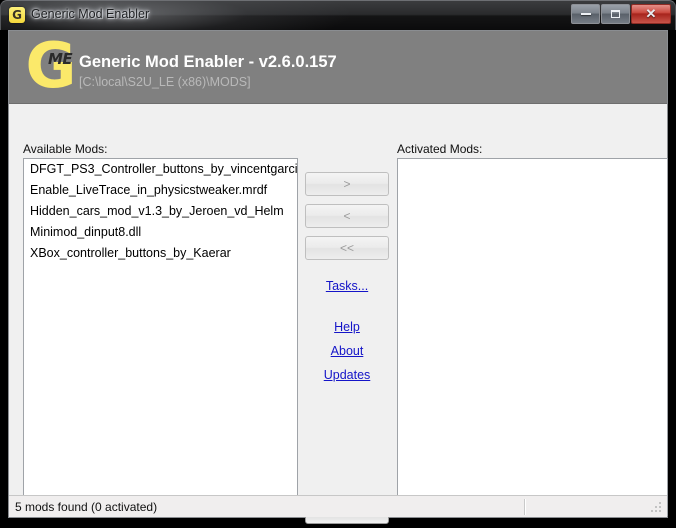  I want to click on minimize-button, so click(585, 14).